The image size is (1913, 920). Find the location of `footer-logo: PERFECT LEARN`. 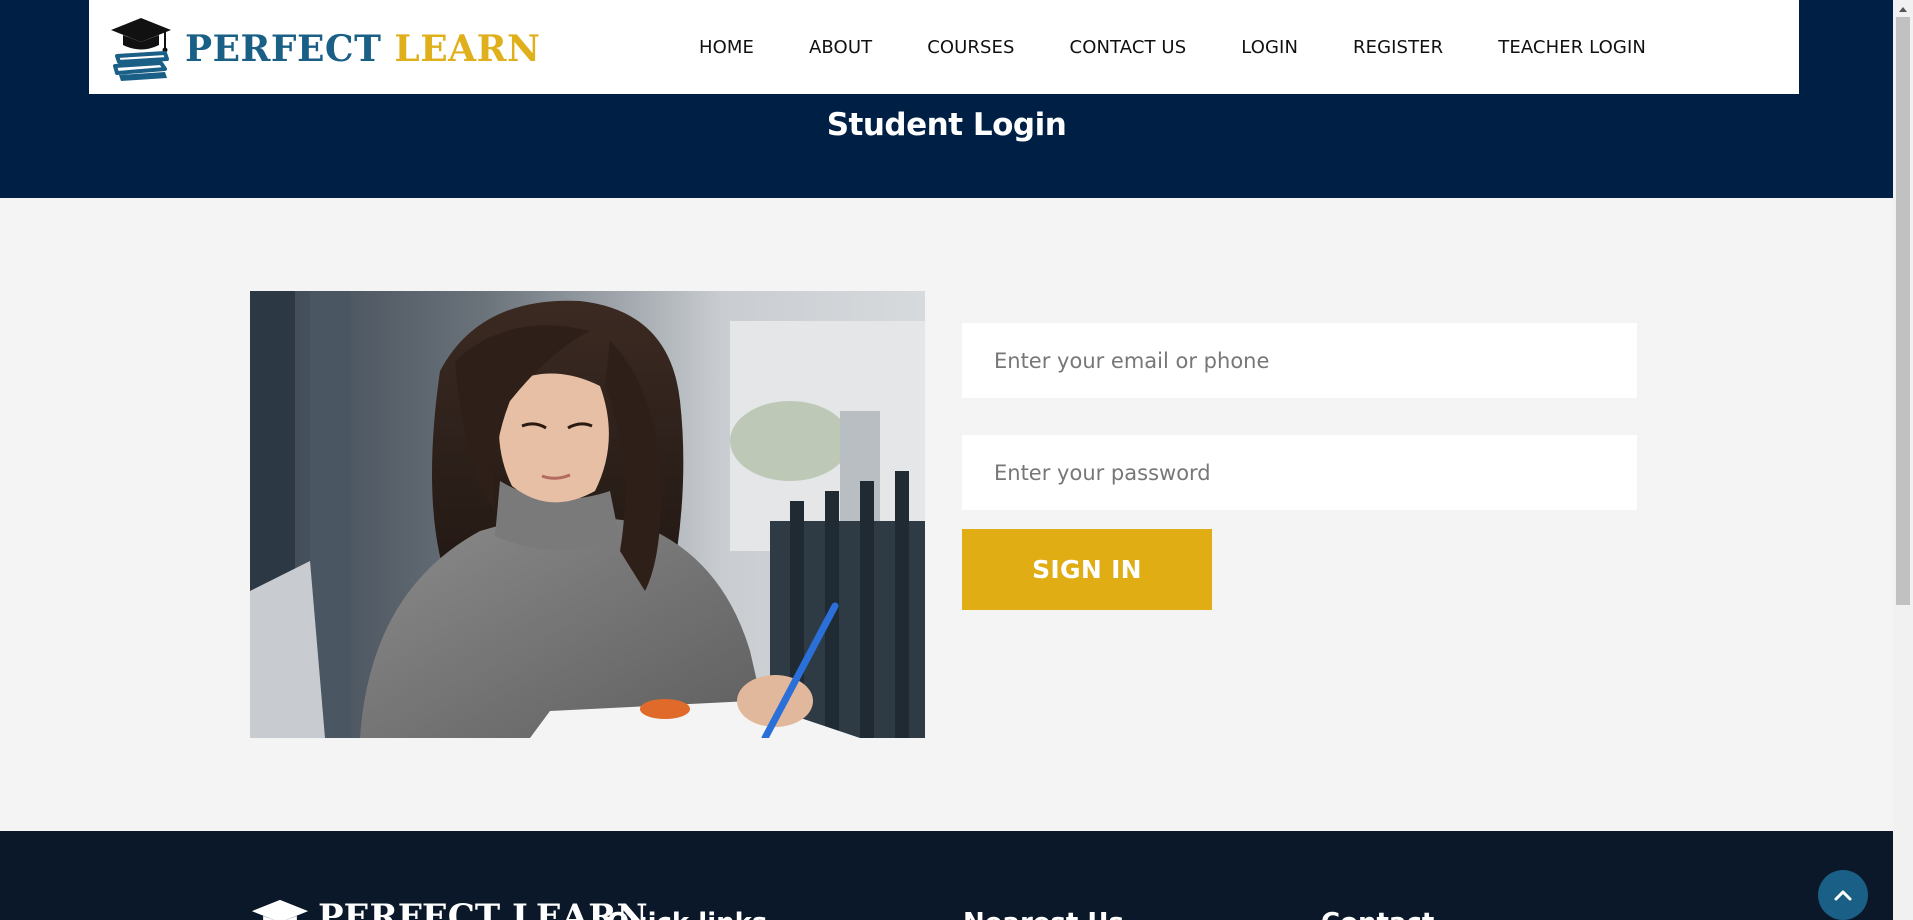

footer-logo: PERFECT LEARN is located at coordinates (449, 906).